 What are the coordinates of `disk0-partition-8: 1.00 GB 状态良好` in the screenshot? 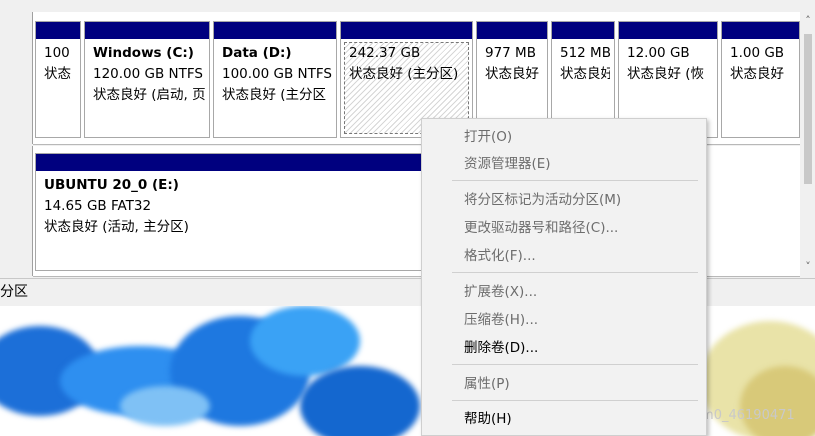 It's located at (760, 79).